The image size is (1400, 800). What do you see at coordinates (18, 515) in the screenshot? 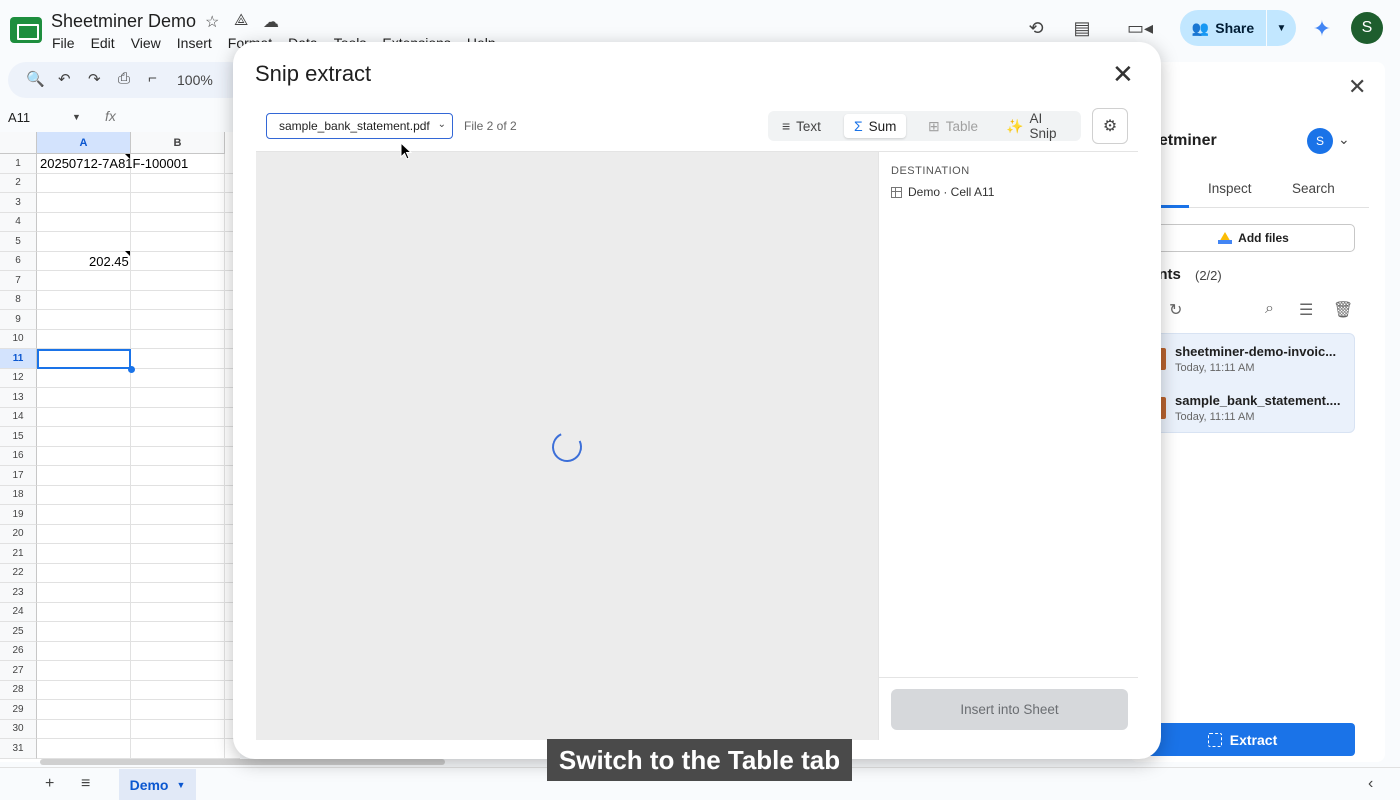
I see `row-header: 19` at bounding box center [18, 515].